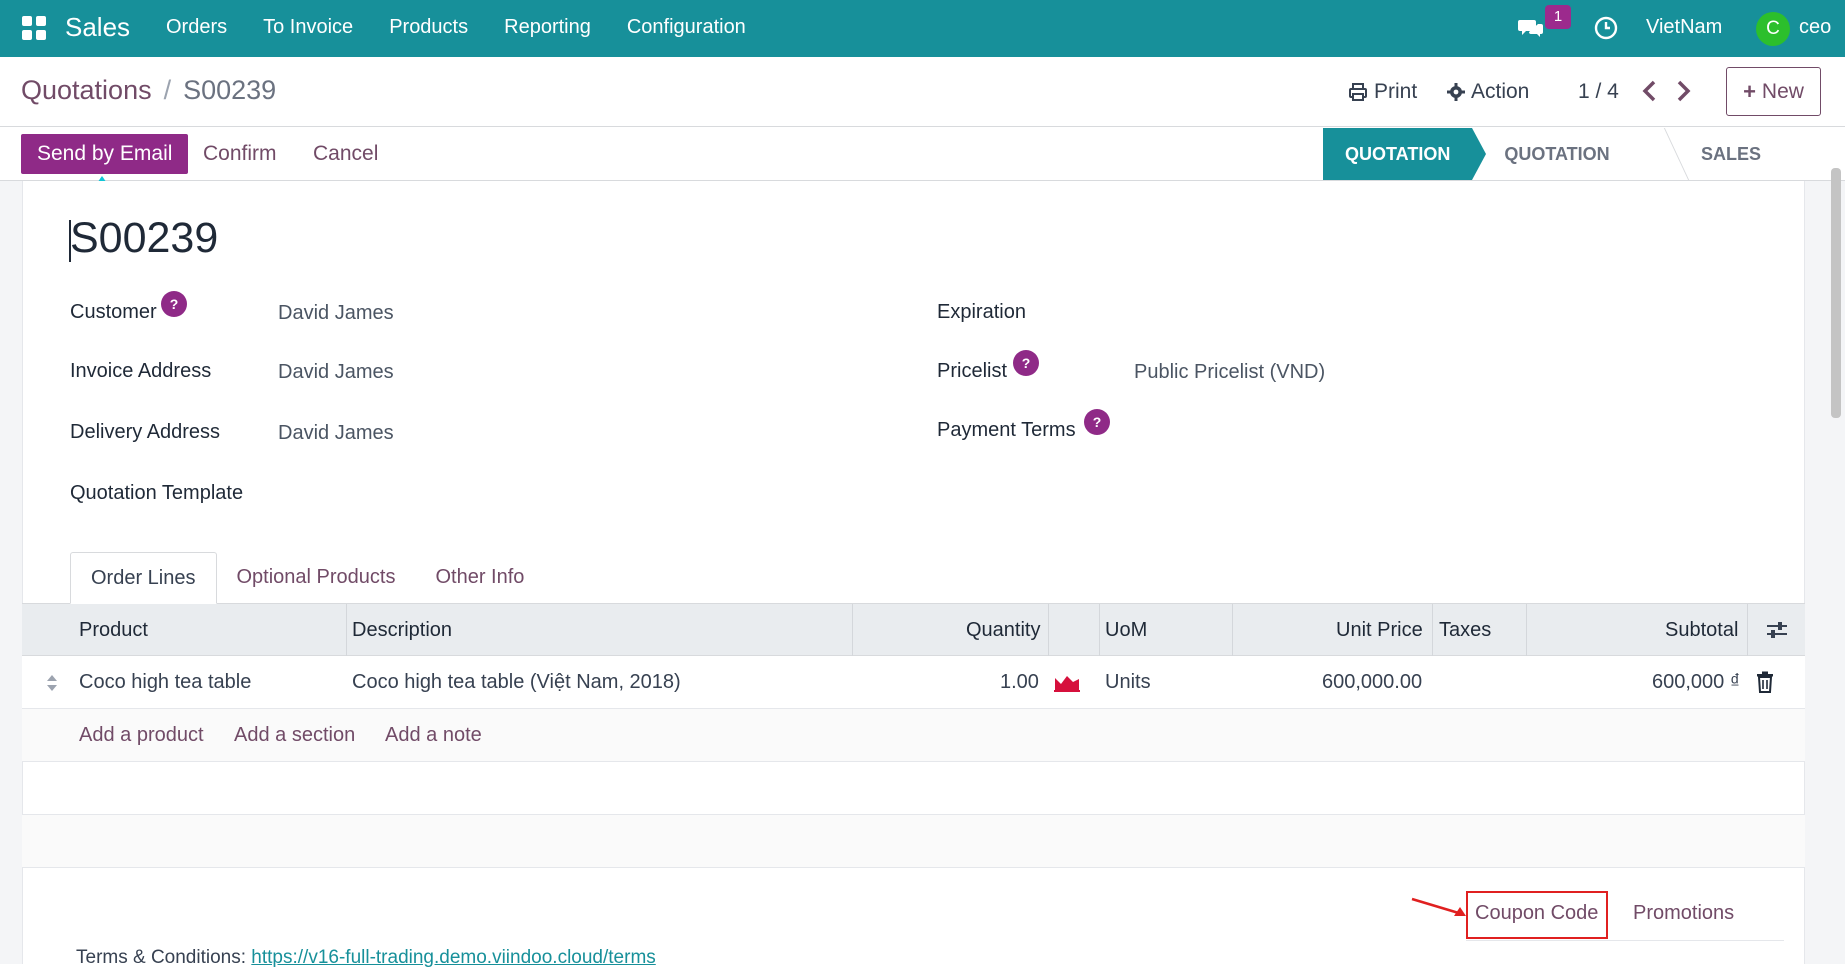 This screenshot has height=969, width=1845. I want to click on divider, so click(1625, 940).